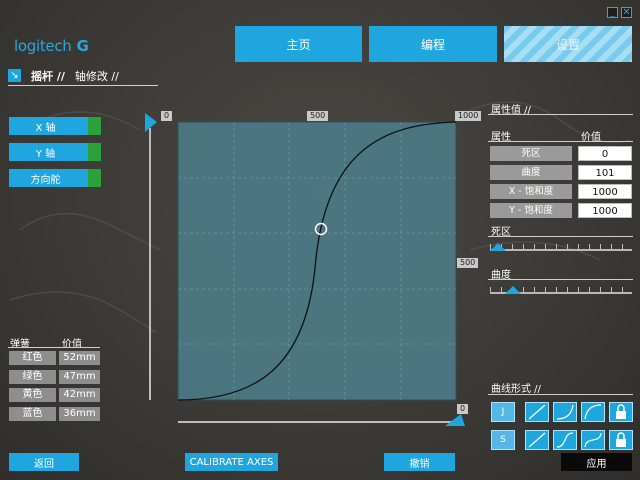 Image resolution: width=640 pixels, height=480 pixels. Describe the element at coordinates (43, 46) in the screenshot. I see `logo-text: logitech` at that location.